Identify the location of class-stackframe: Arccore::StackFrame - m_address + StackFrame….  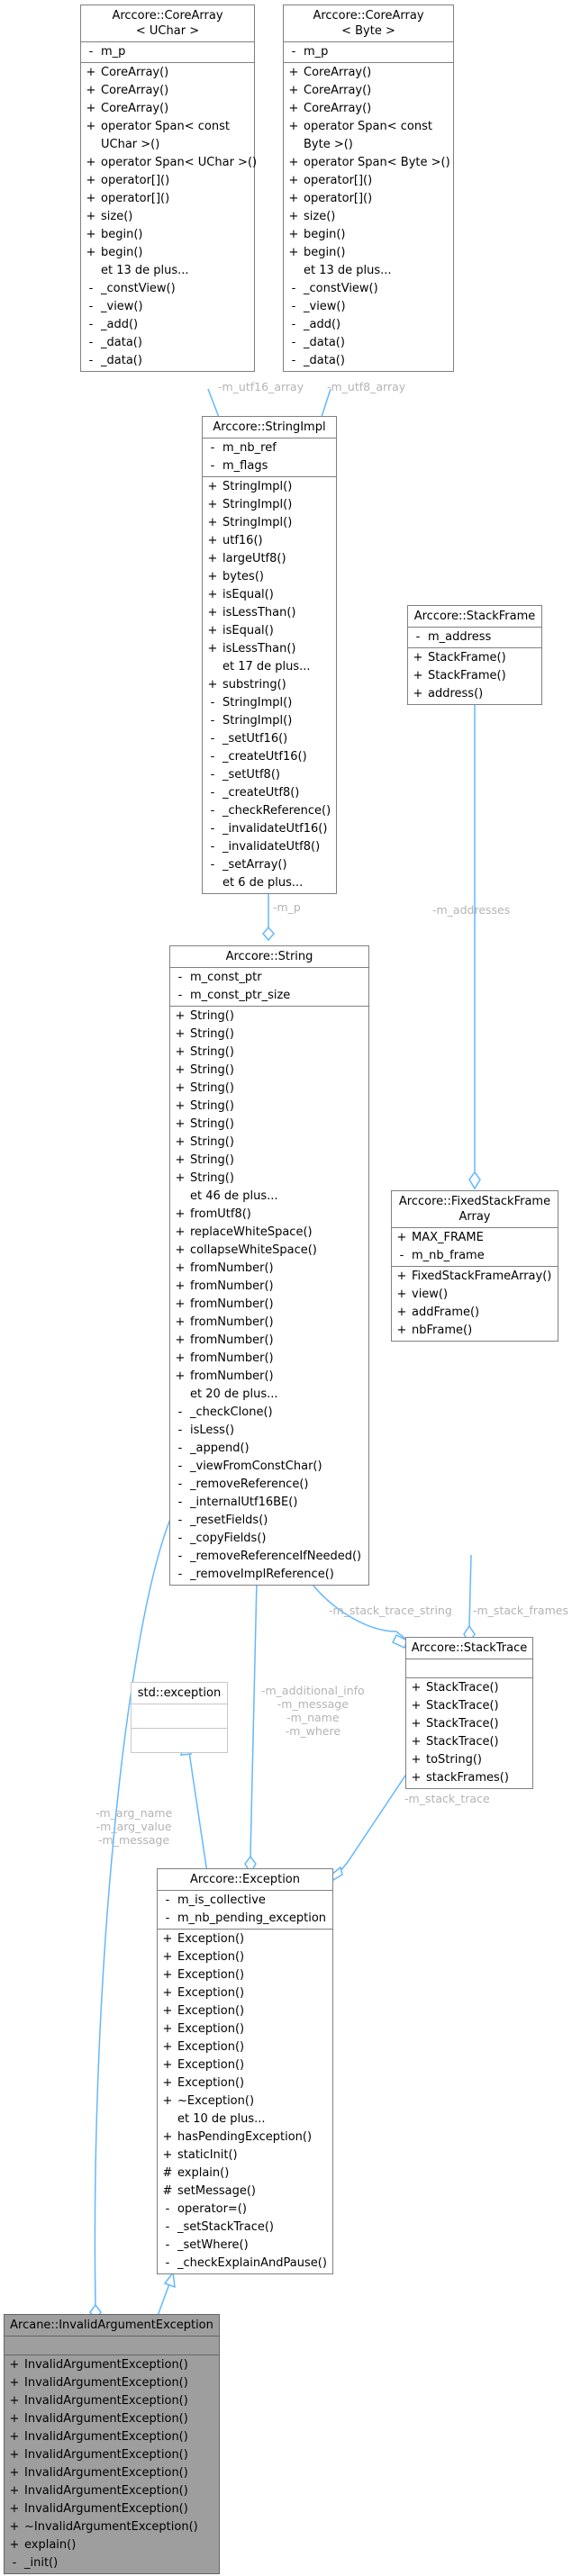
(475, 655).